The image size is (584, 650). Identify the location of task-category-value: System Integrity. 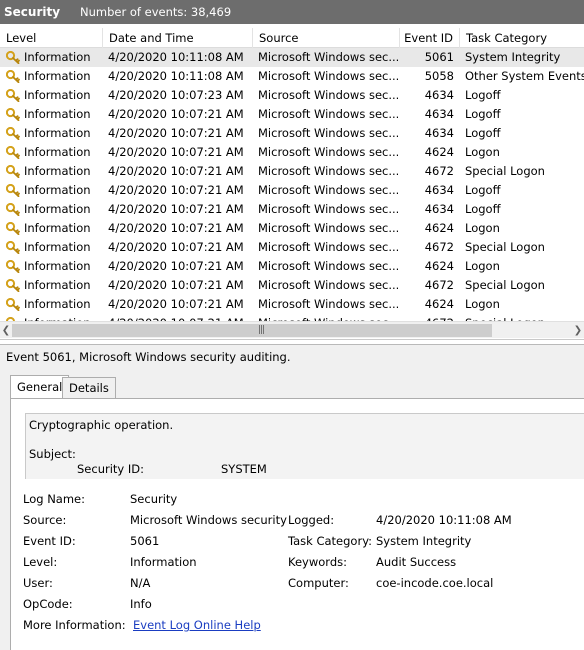
(424, 541).